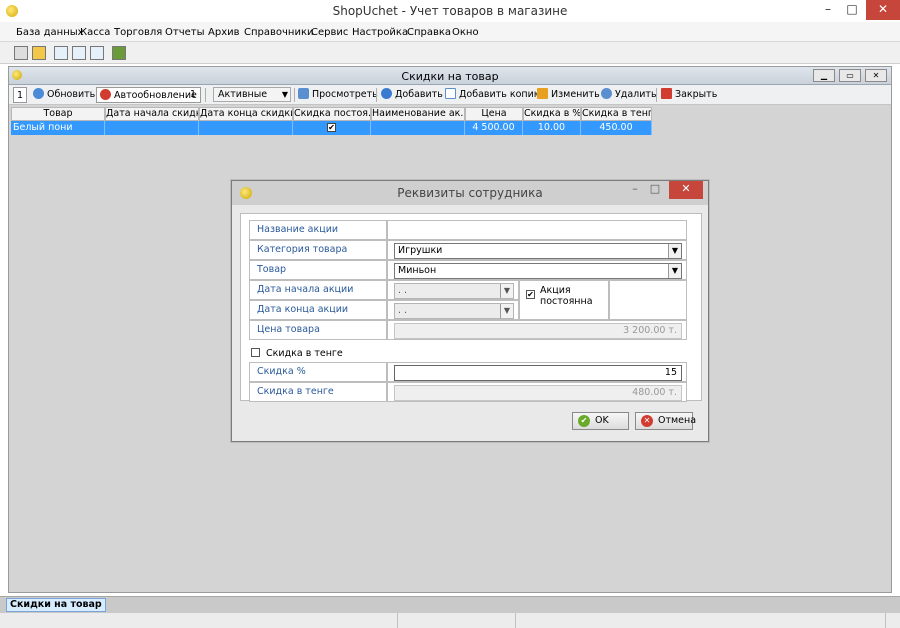 The image size is (900, 628). Describe the element at coordinates (429, 32) in the screenshot. I see `menu-help: Справка` at that location.